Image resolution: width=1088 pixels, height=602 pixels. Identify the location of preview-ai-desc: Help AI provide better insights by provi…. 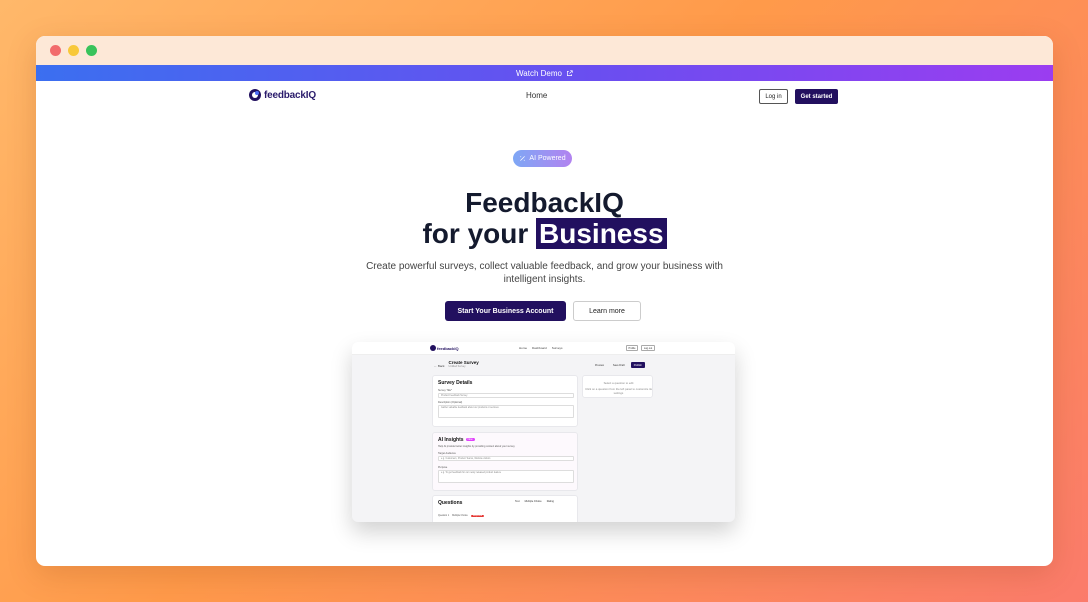
(476, 446).